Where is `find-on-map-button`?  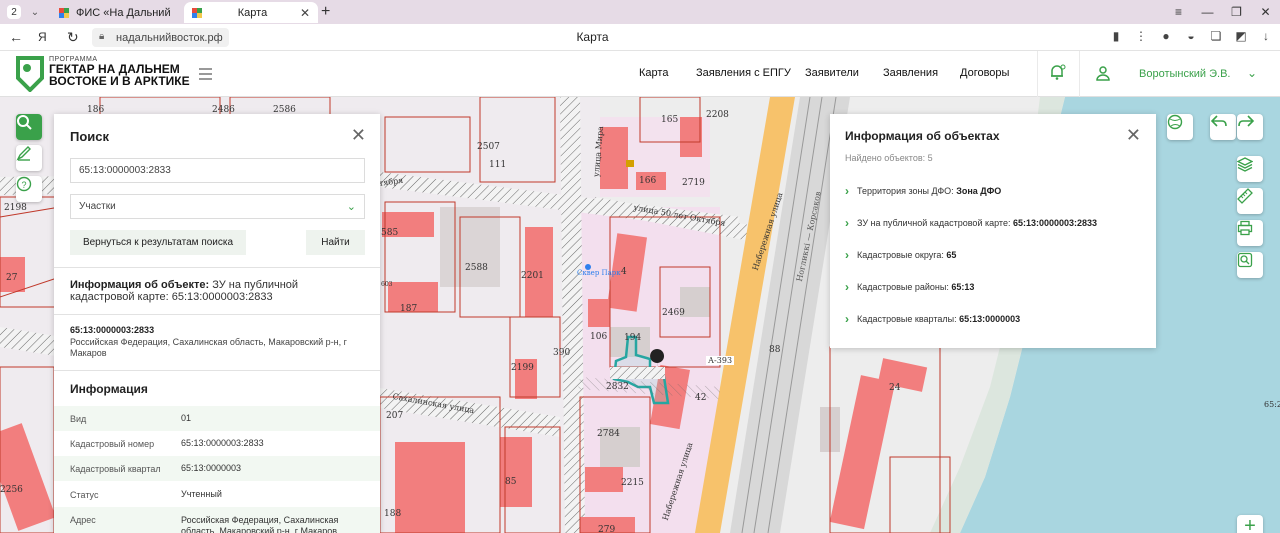 find-on-map-button is located at coordinates (1250, 265).